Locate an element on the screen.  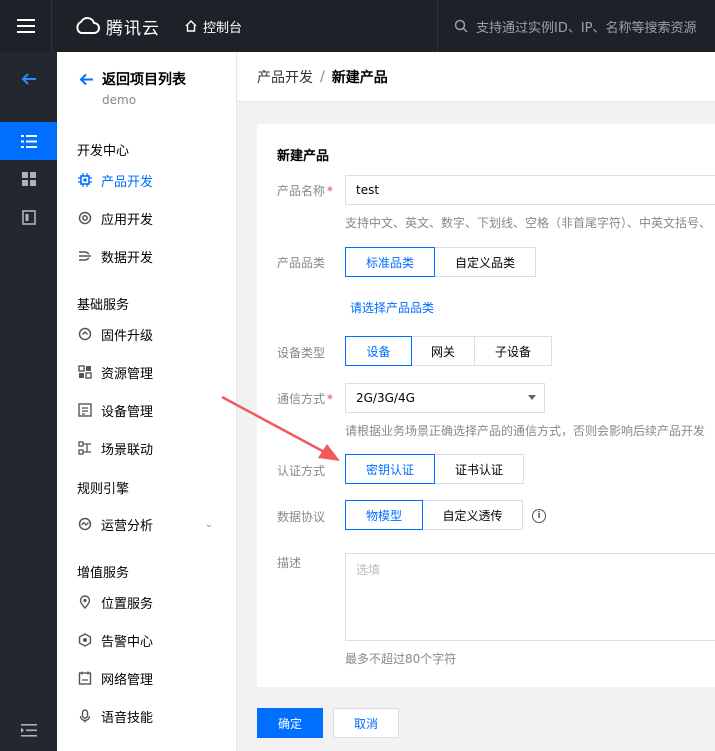
brand-logo: 腾讯云 is located at coordinates (106, 26).